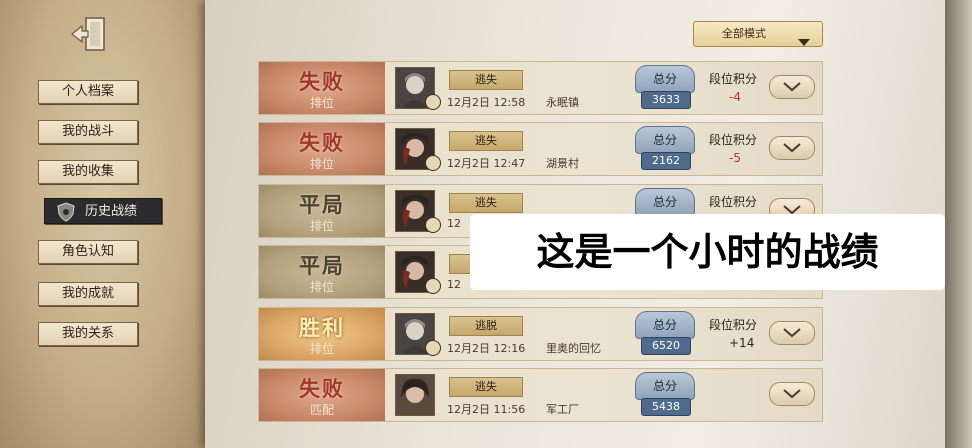 The image size is (972, 448). What do you see at coordinates (707, 252) in the screenshot?
I see `caption-overlay: 这是一个小时的战绩` at bounding box center [707, 252].